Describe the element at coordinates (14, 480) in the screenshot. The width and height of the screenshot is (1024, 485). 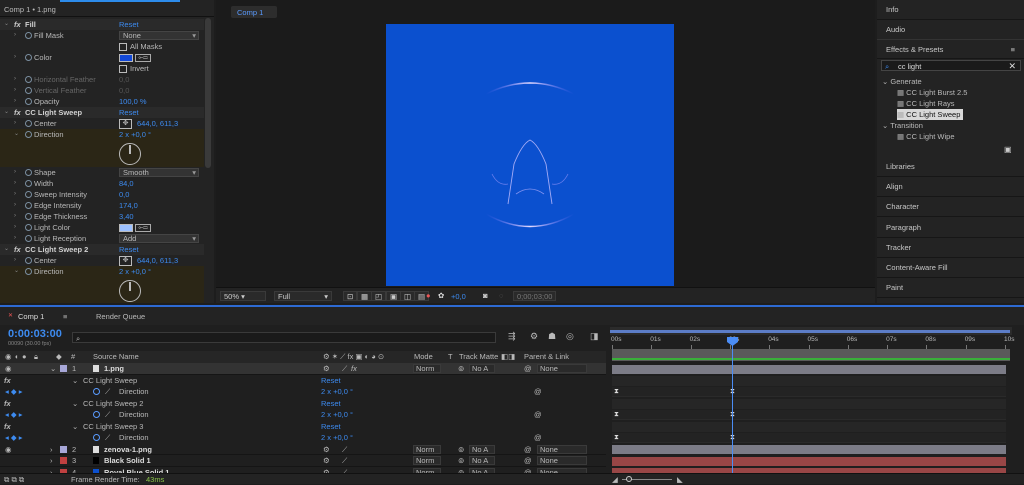
I see `toggle-switches-icon: ⧉ ⧉ ⧉` at that location.